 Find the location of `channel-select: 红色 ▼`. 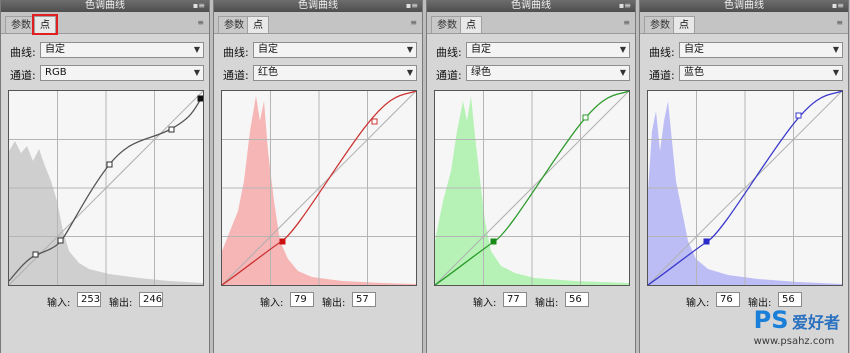

channel-select: 红色 ▼ is located at coordinates (335, 73).